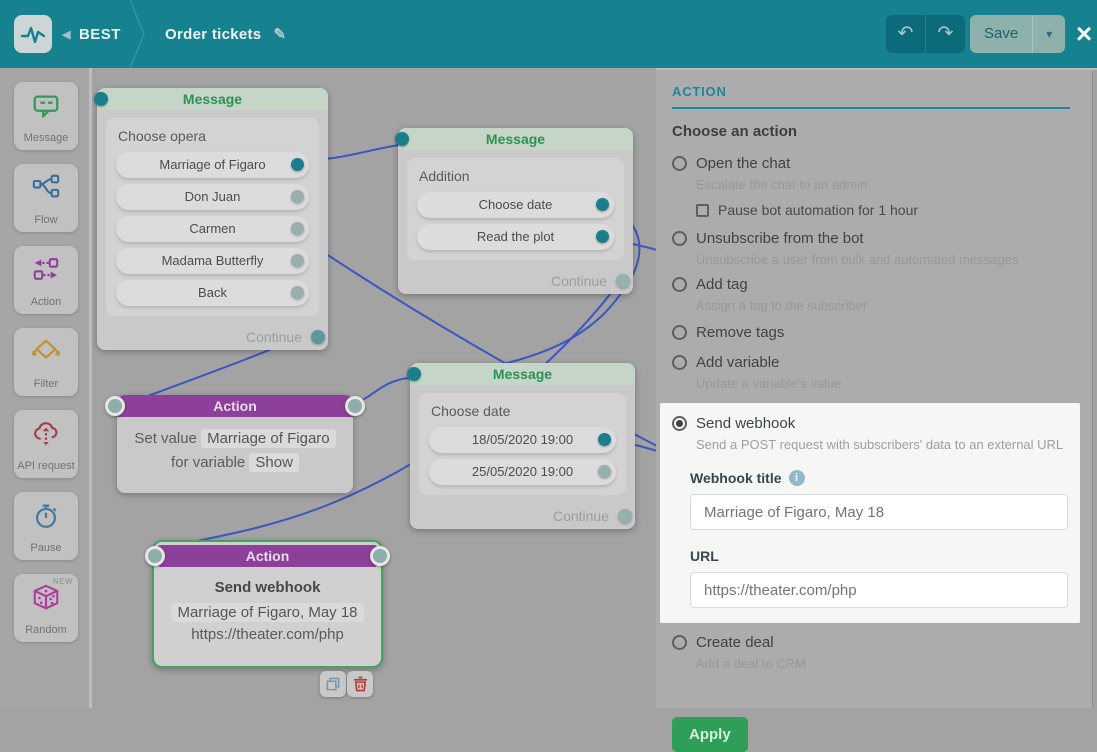  I want to click on webhook-url-input, so click(879, 590).